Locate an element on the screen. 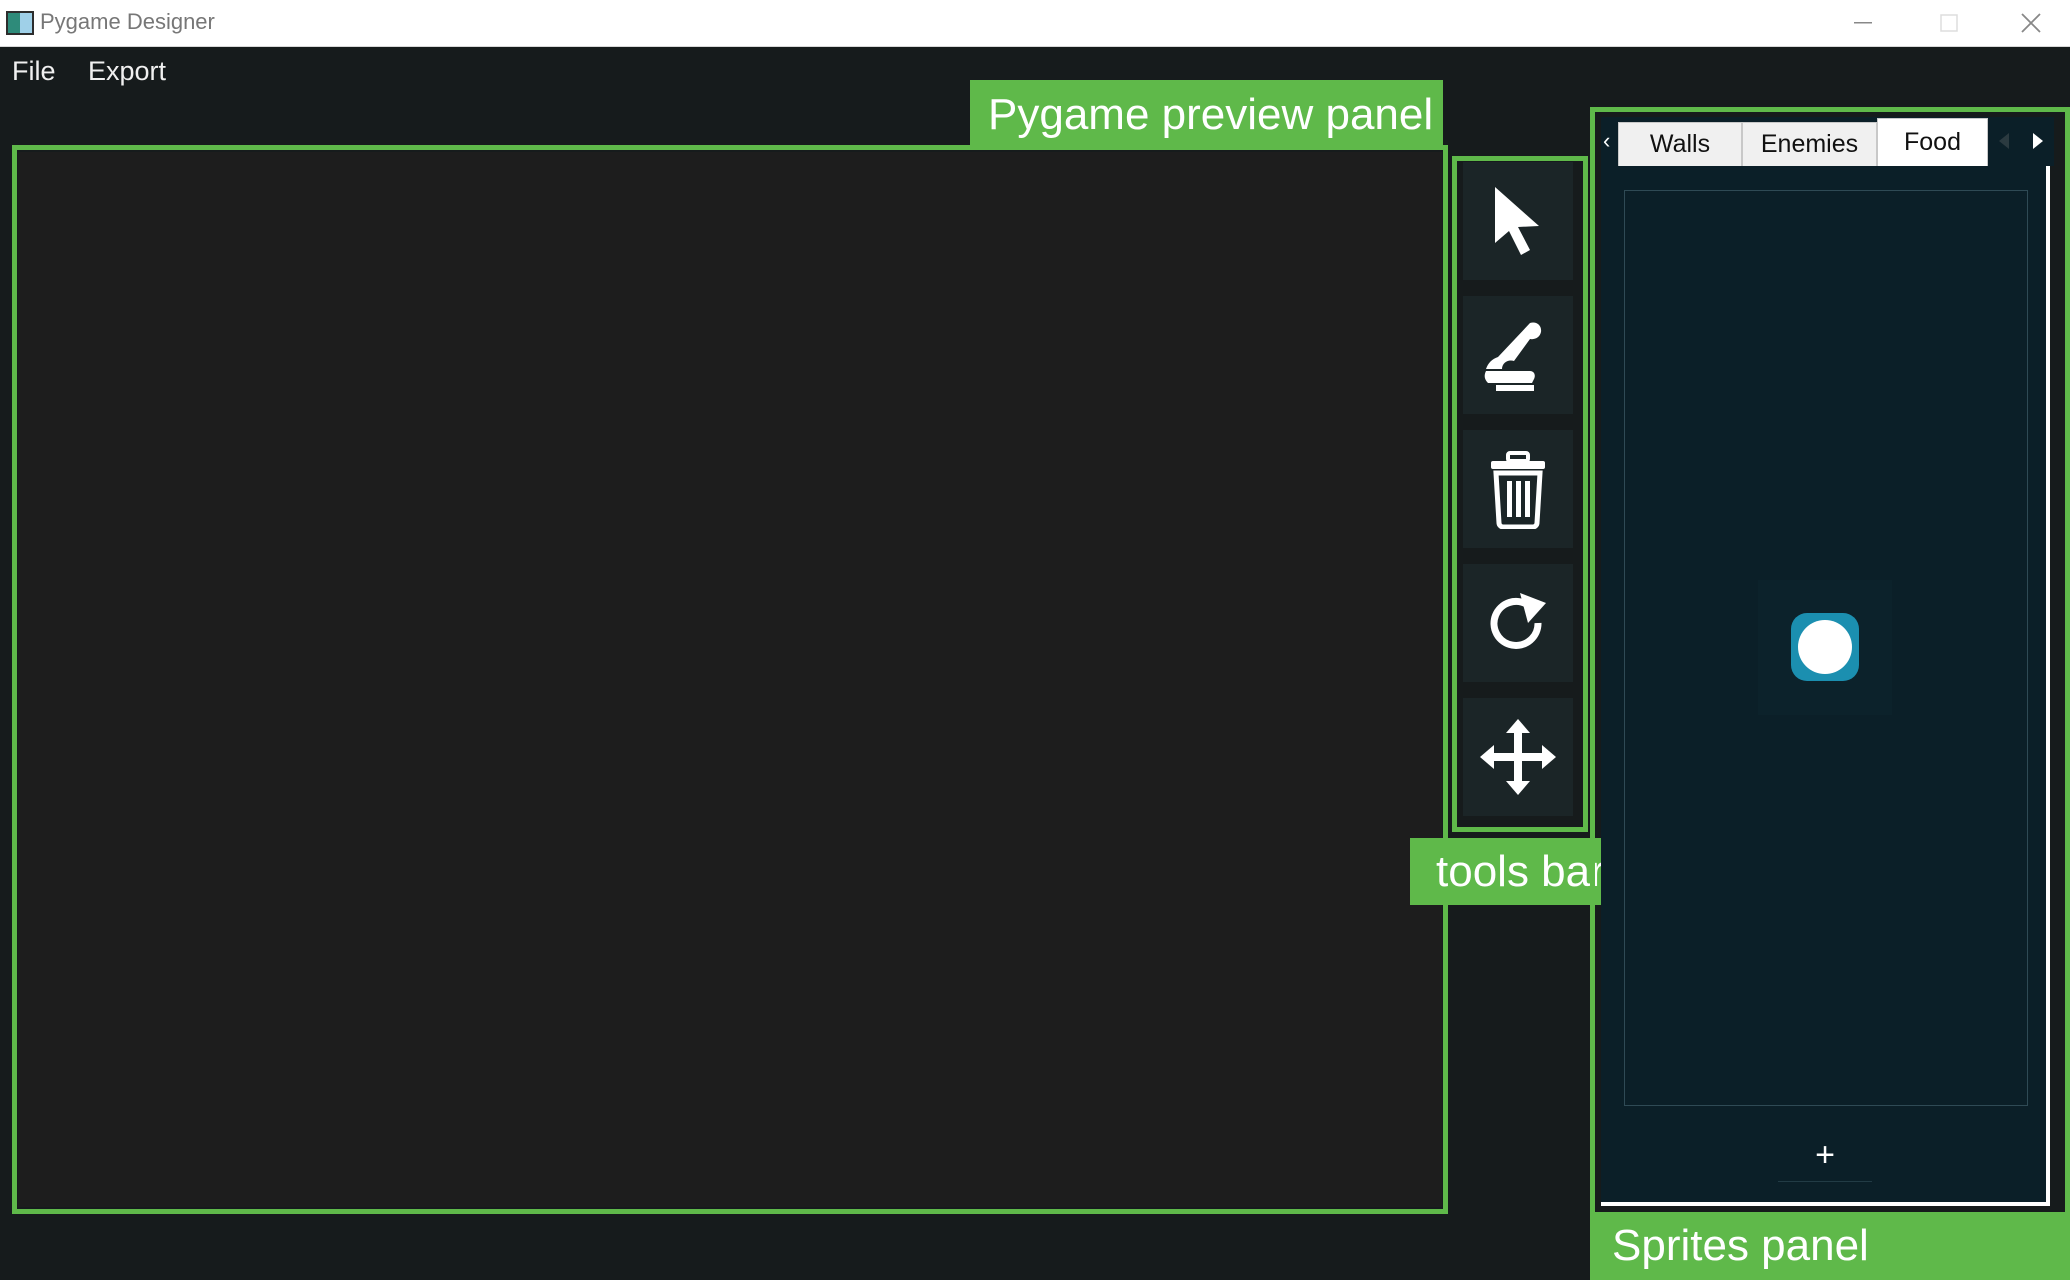  window-title: Pygame Designer is located at coordinates (127, 21).